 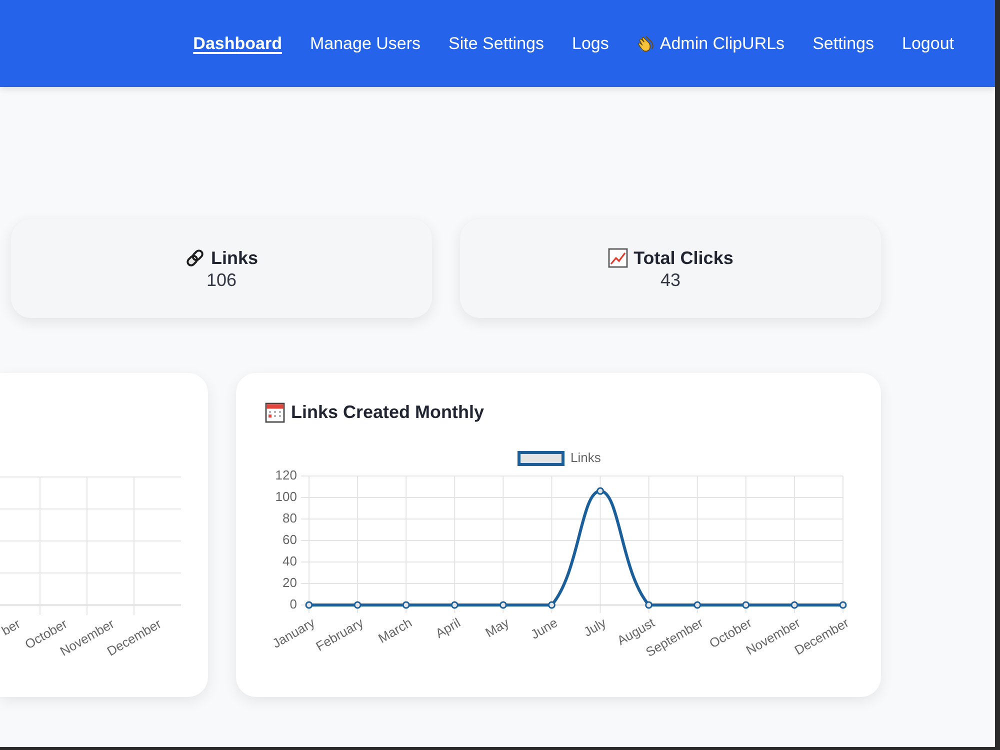 I want to click on axis-tick-label: ber, so click(x=11, y=627).